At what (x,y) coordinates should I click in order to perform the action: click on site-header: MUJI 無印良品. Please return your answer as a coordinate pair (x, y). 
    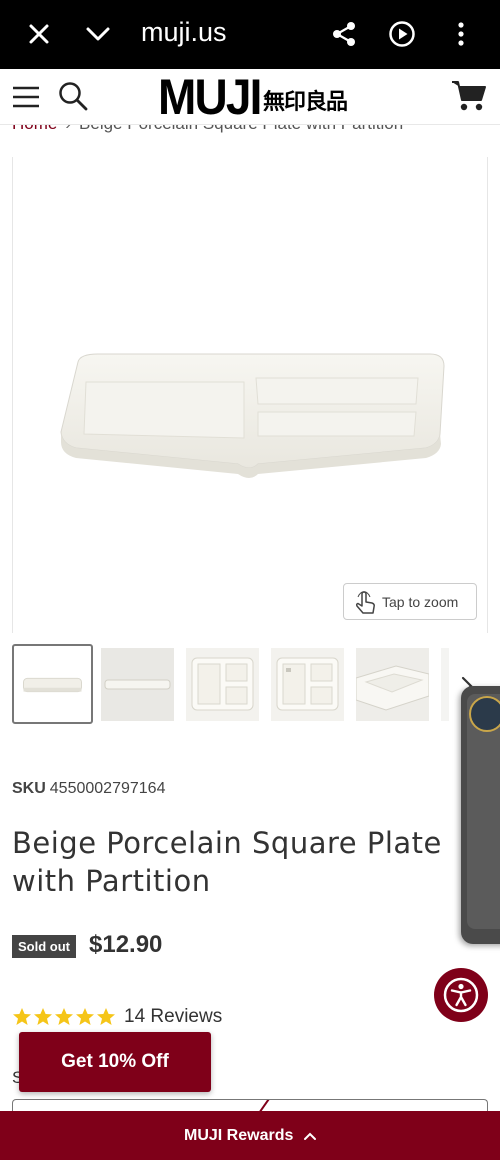
    Looking at the image, I should click on (250, 97).